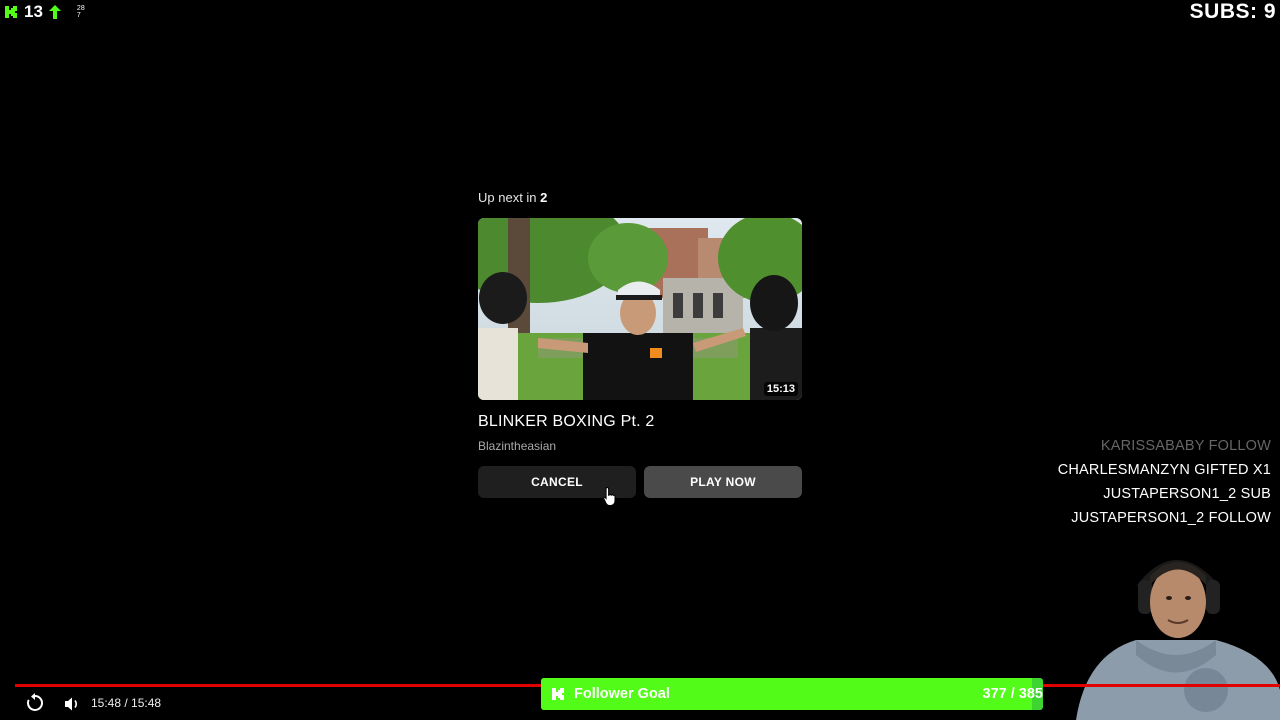 The image size is (1280, 720). Describe the element at coordinates (780, 389) in the screenshot. I see `video-duration: 15:13` at that location.